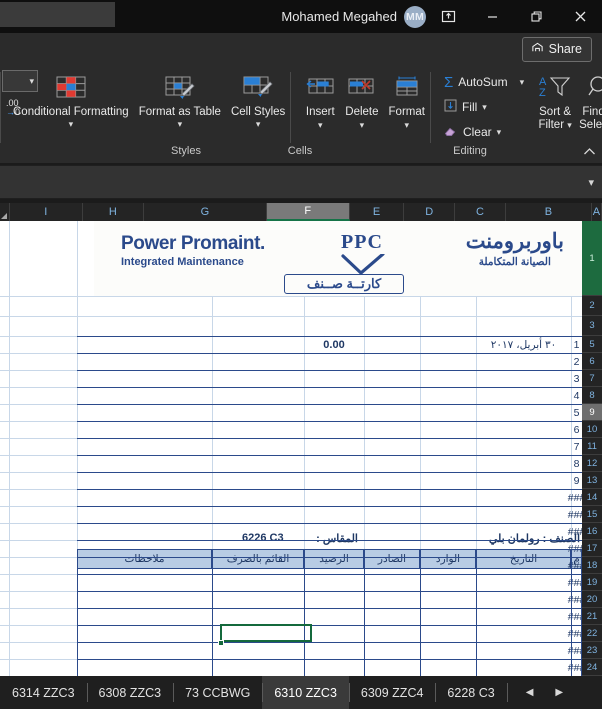 The height and width of the screenshot is (709, 602). What do you see at coordinates (308, 212) in the screenshot?
I see `column-header-f: F` at bounding box center [308, 212].